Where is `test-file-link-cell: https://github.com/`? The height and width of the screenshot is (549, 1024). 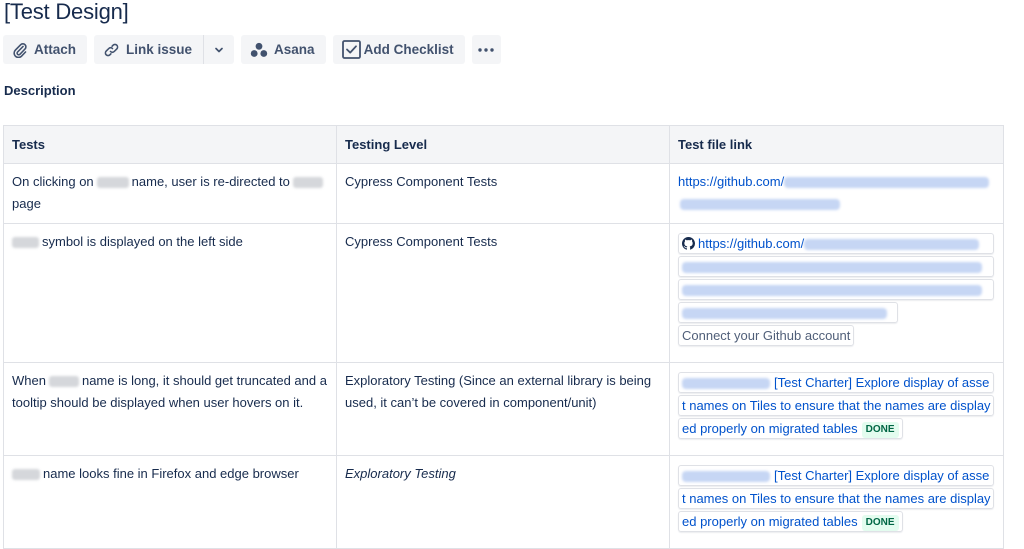 test-file-link-cell: https://github.com/ is located at coordinates (836, 193).